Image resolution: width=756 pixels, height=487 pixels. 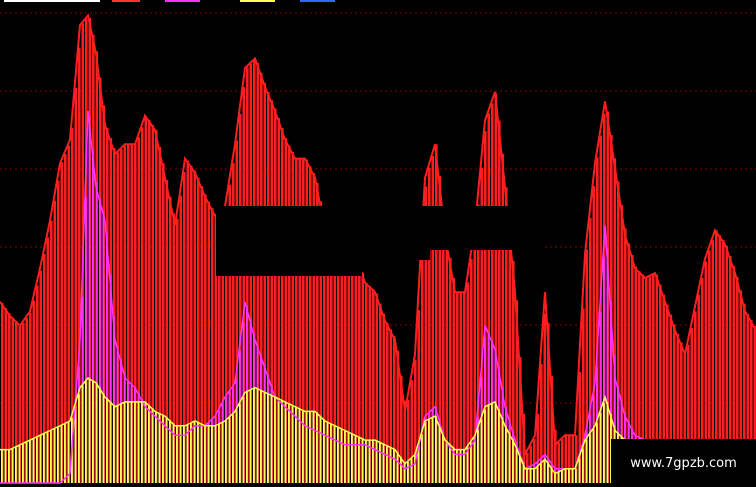 I want to click on occlusion-block-mid, so click(x=390, y=235).